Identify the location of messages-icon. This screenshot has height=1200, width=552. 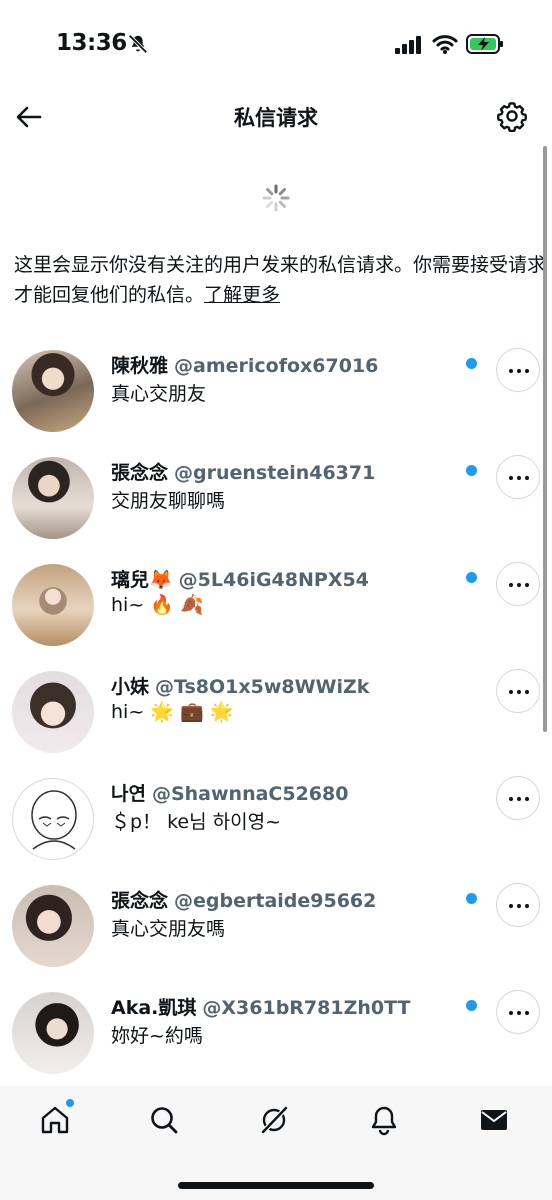
(494, 1120).